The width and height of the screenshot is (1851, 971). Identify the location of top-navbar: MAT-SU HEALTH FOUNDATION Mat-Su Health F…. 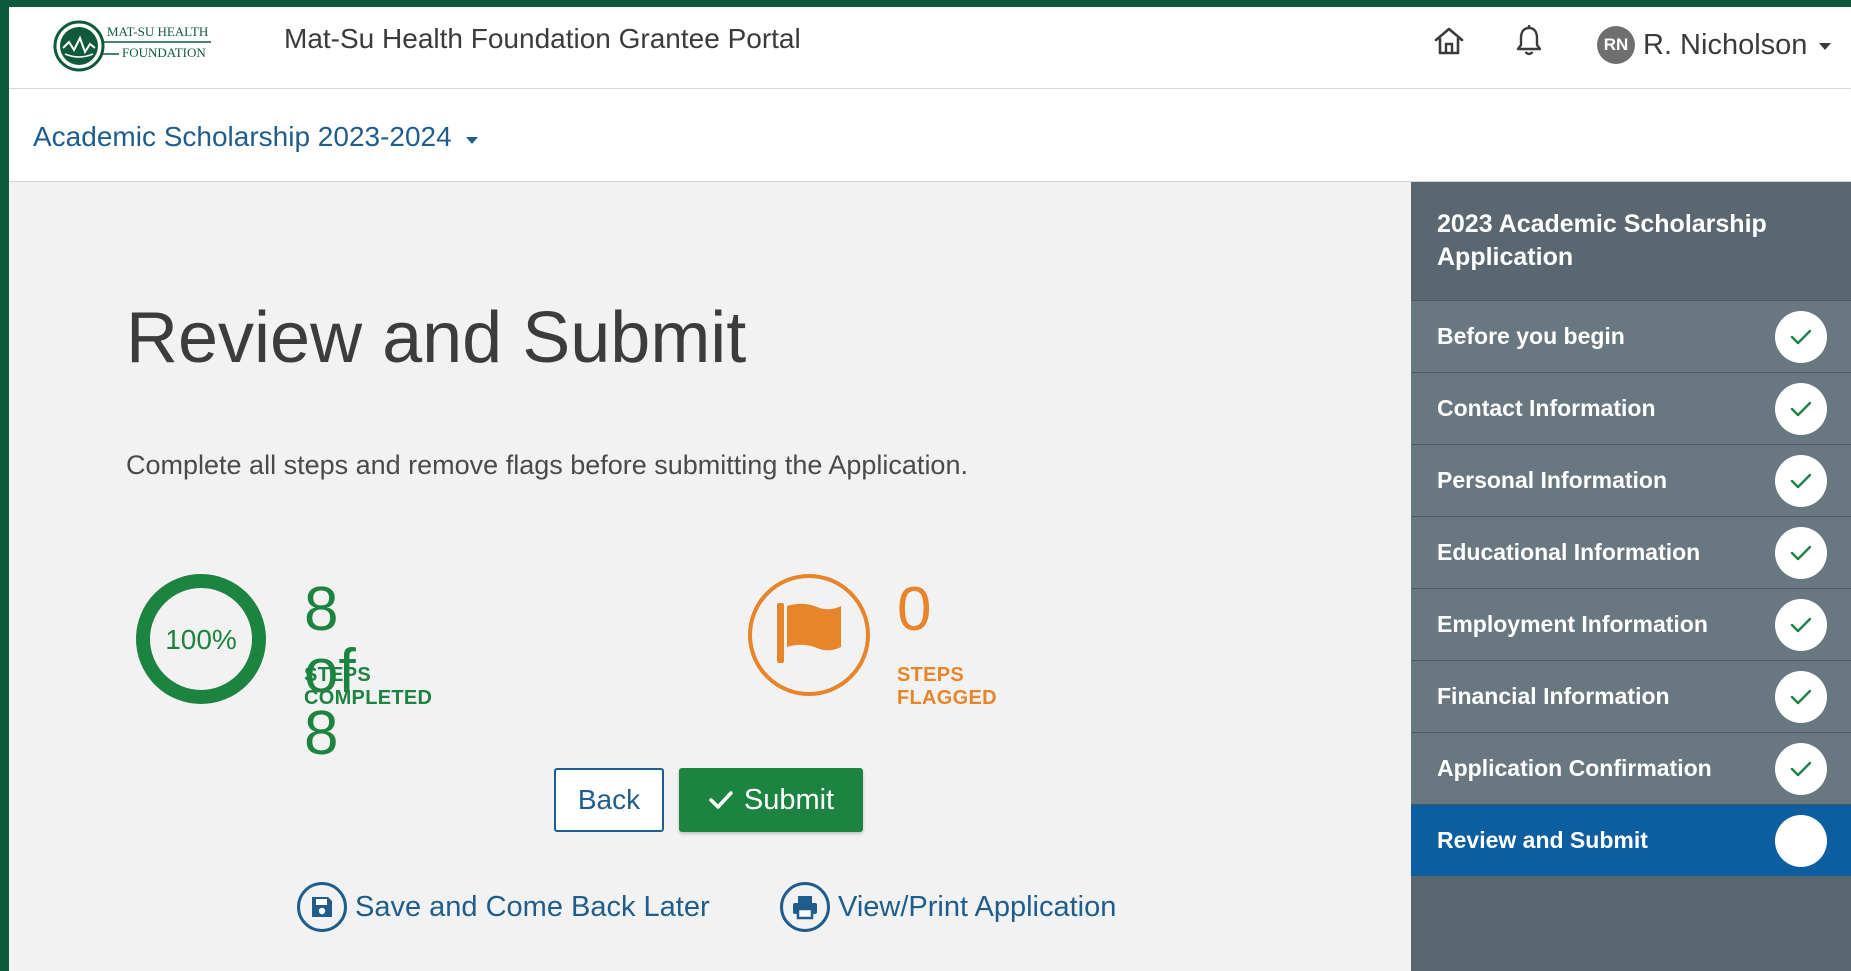
(930, 48).